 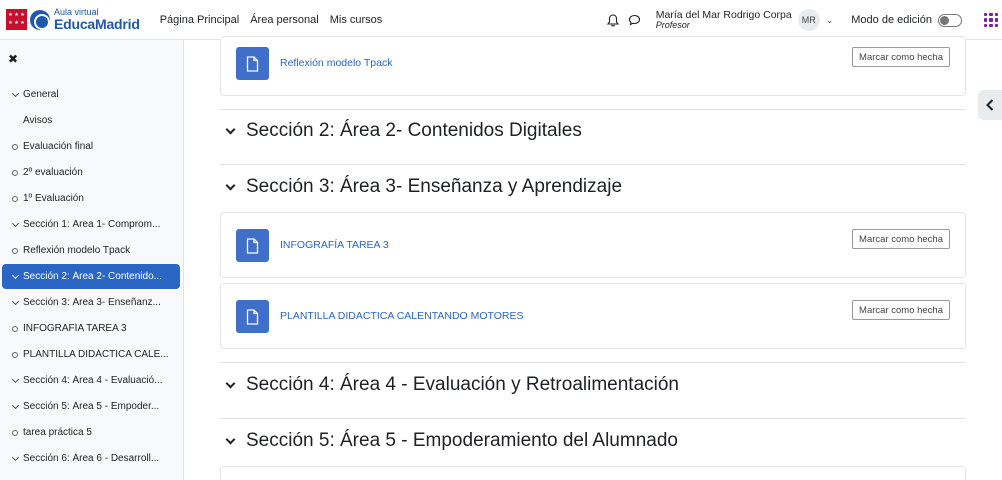 I want to click on madrid-flag-icon: ★ ★ ★ ★ ★ ★, so click(x=16, y=19).